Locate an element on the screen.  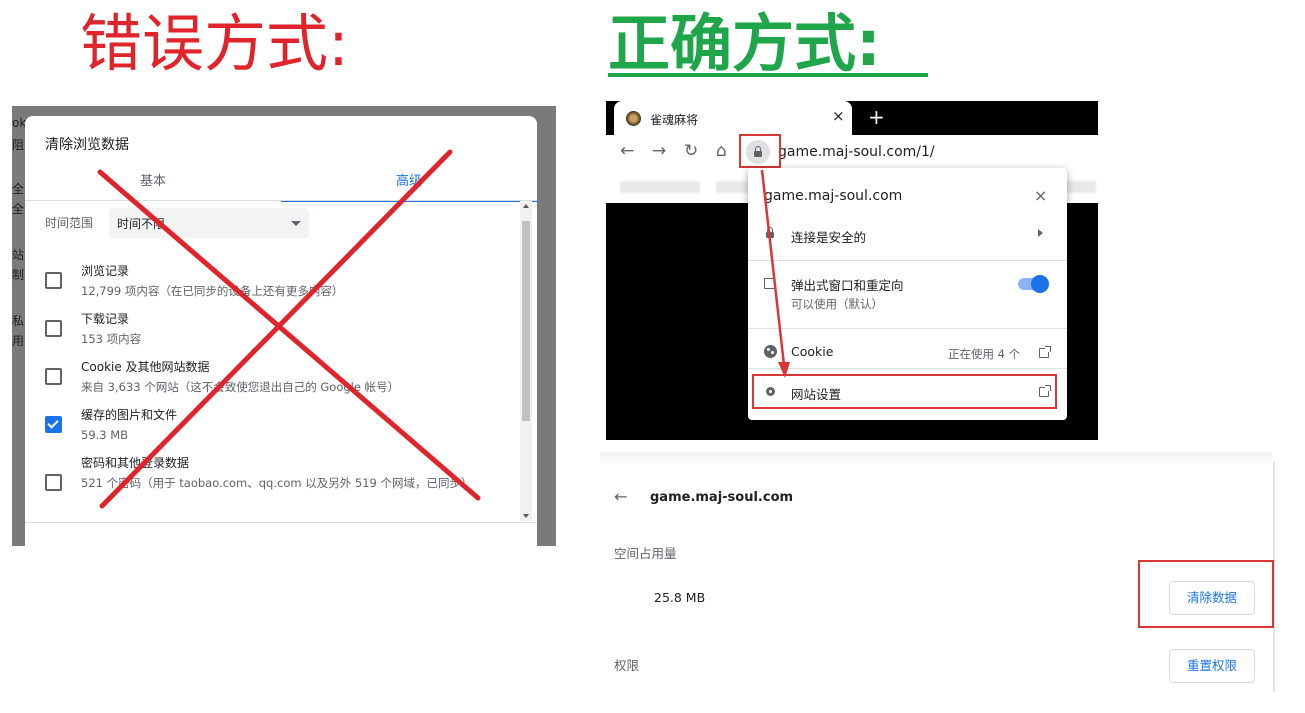
address-bar: game.maj-soul.com/1/ is located at coordinates (856, 152).